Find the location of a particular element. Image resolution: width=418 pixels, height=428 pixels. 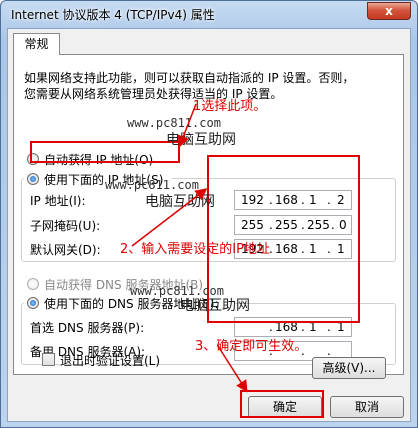

arrow-step3 is located at coordinates (232, 369).